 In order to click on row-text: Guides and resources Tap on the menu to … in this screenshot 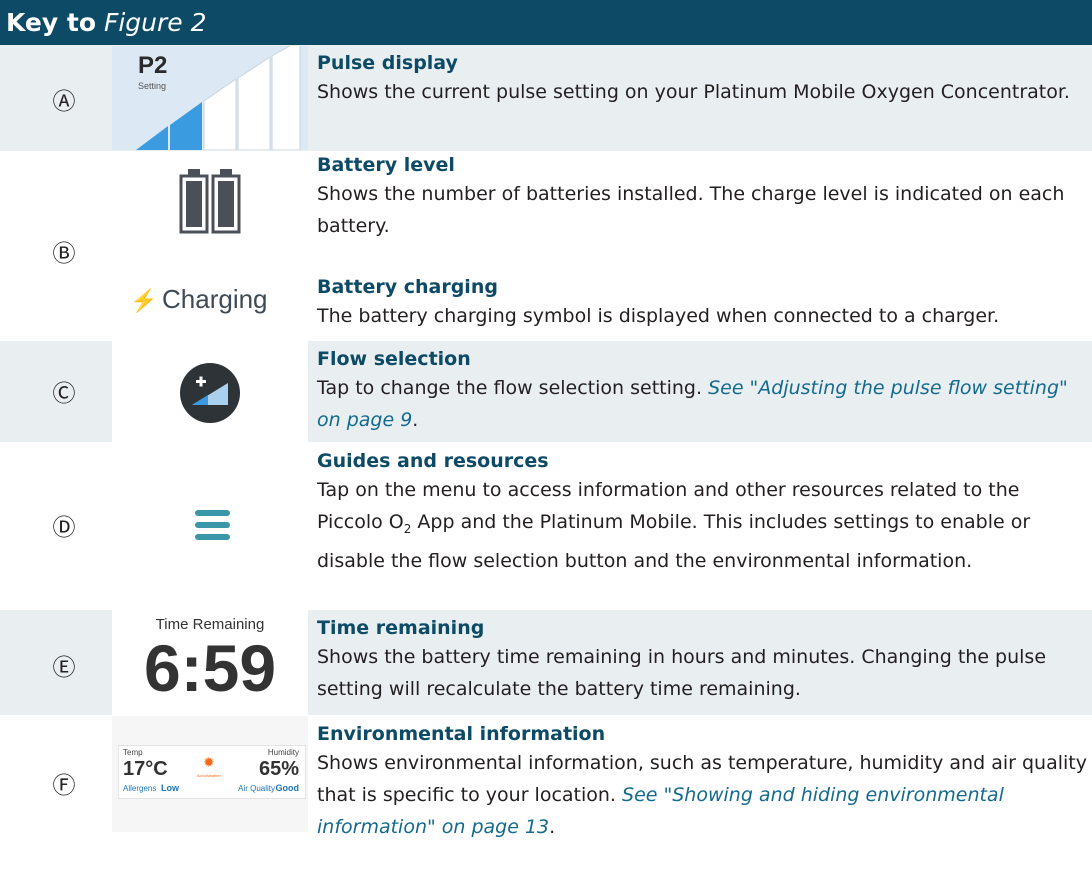, I will do `click(702, 512)`.